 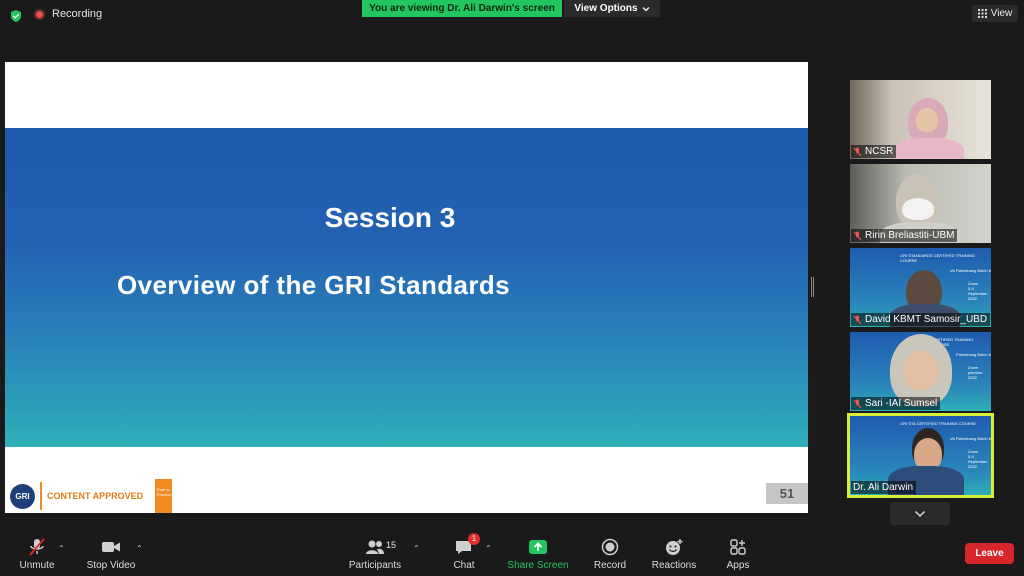 I want to click on chat-label: Chat, so click(x=464, y=565).